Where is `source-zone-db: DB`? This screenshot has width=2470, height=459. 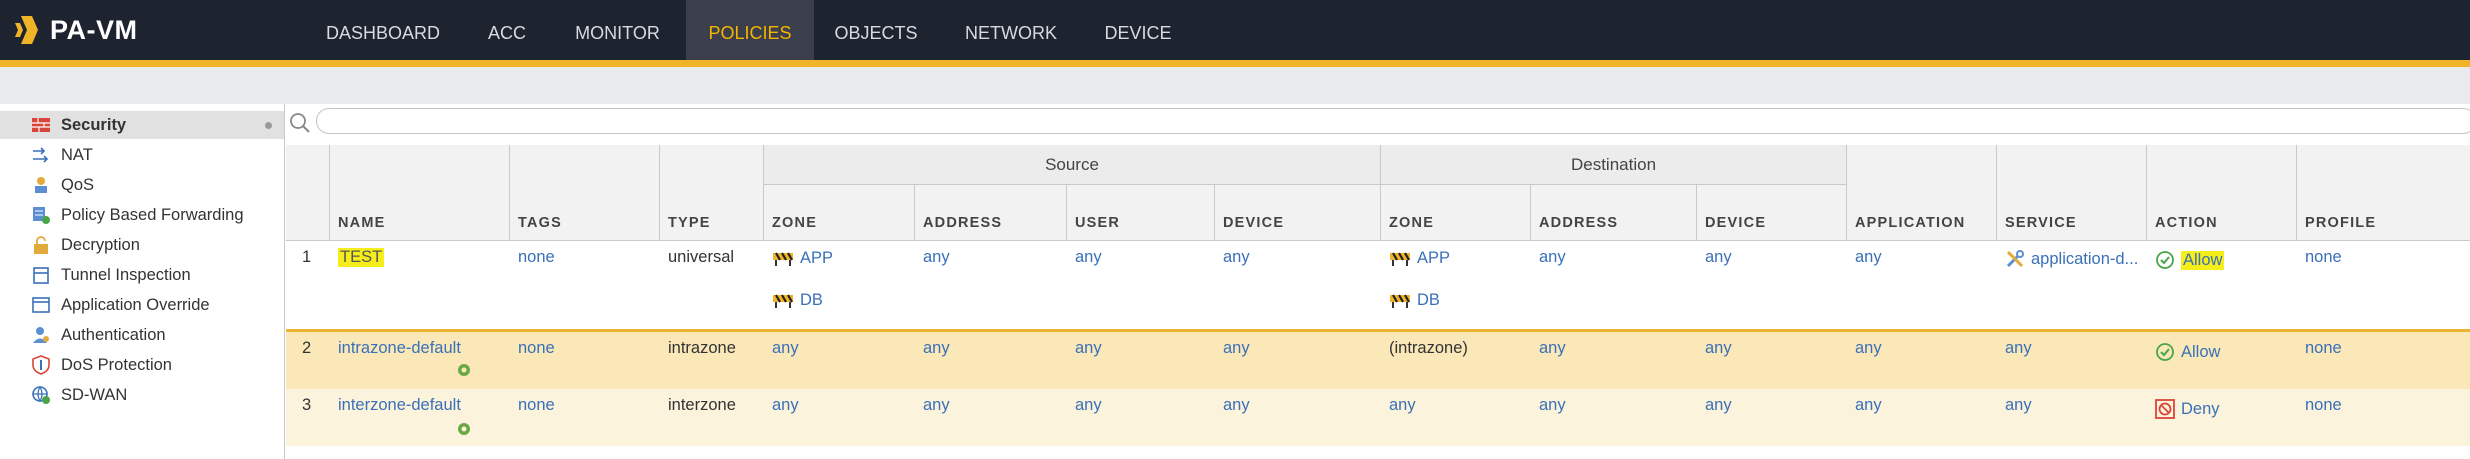
source-zone-db: DB is located at coordinates (797, 300).